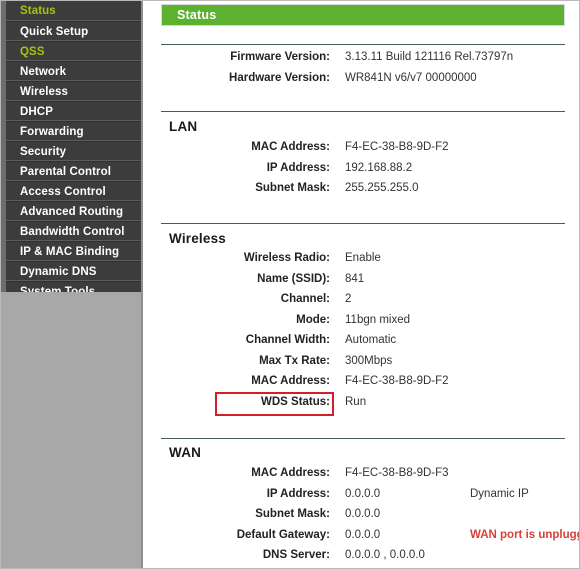  Describe the element at coordinates (73, 231) in the screenshot. I see `sidebar-item-bandwidth-control: Bandwidth Control` at that location.